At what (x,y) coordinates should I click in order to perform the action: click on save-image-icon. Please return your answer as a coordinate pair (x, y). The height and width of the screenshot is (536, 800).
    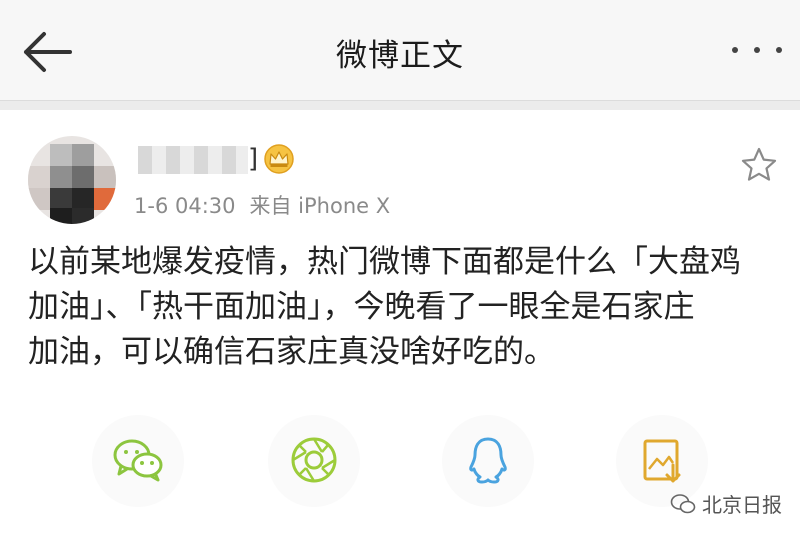
    Looking at the image, I should click on (662, 461).